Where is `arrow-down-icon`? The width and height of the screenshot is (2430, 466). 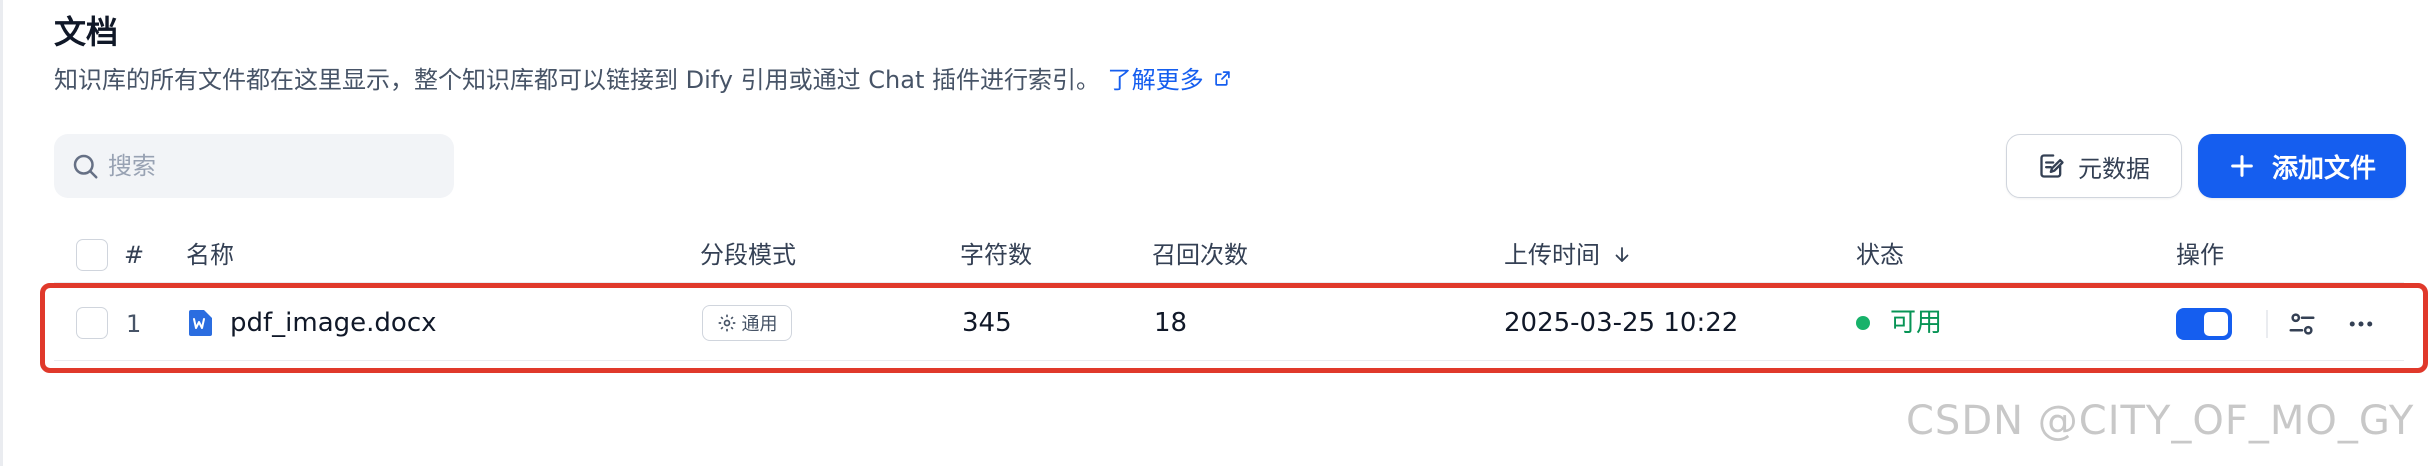 arrow-down-icon is located at coordinates (1622, 254).